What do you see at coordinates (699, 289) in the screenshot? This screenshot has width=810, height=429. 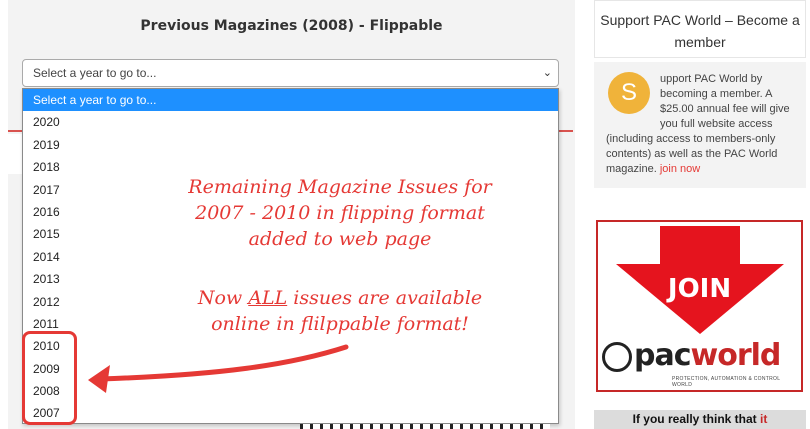 I see `join-label: JOIN` at bounding box center [699, 289].